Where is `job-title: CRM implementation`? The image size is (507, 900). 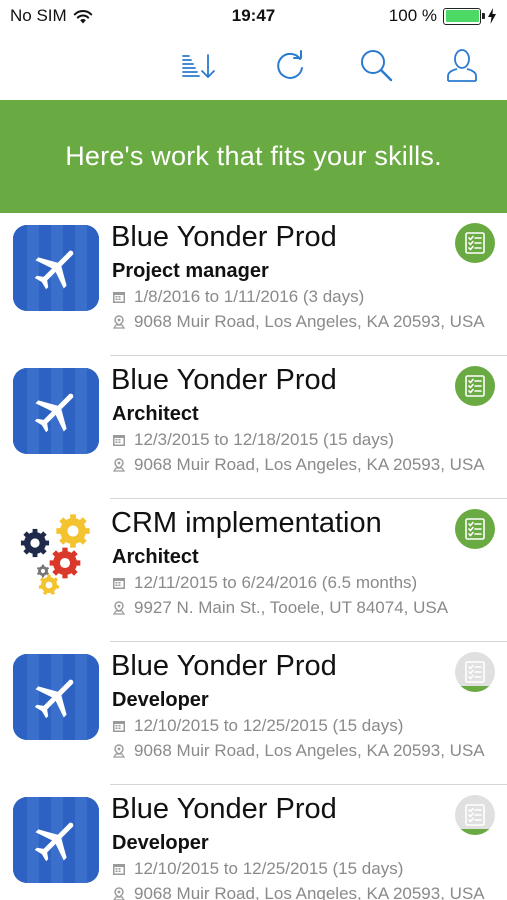
job-title: CRM implementation is located at coordinates (246, 523).